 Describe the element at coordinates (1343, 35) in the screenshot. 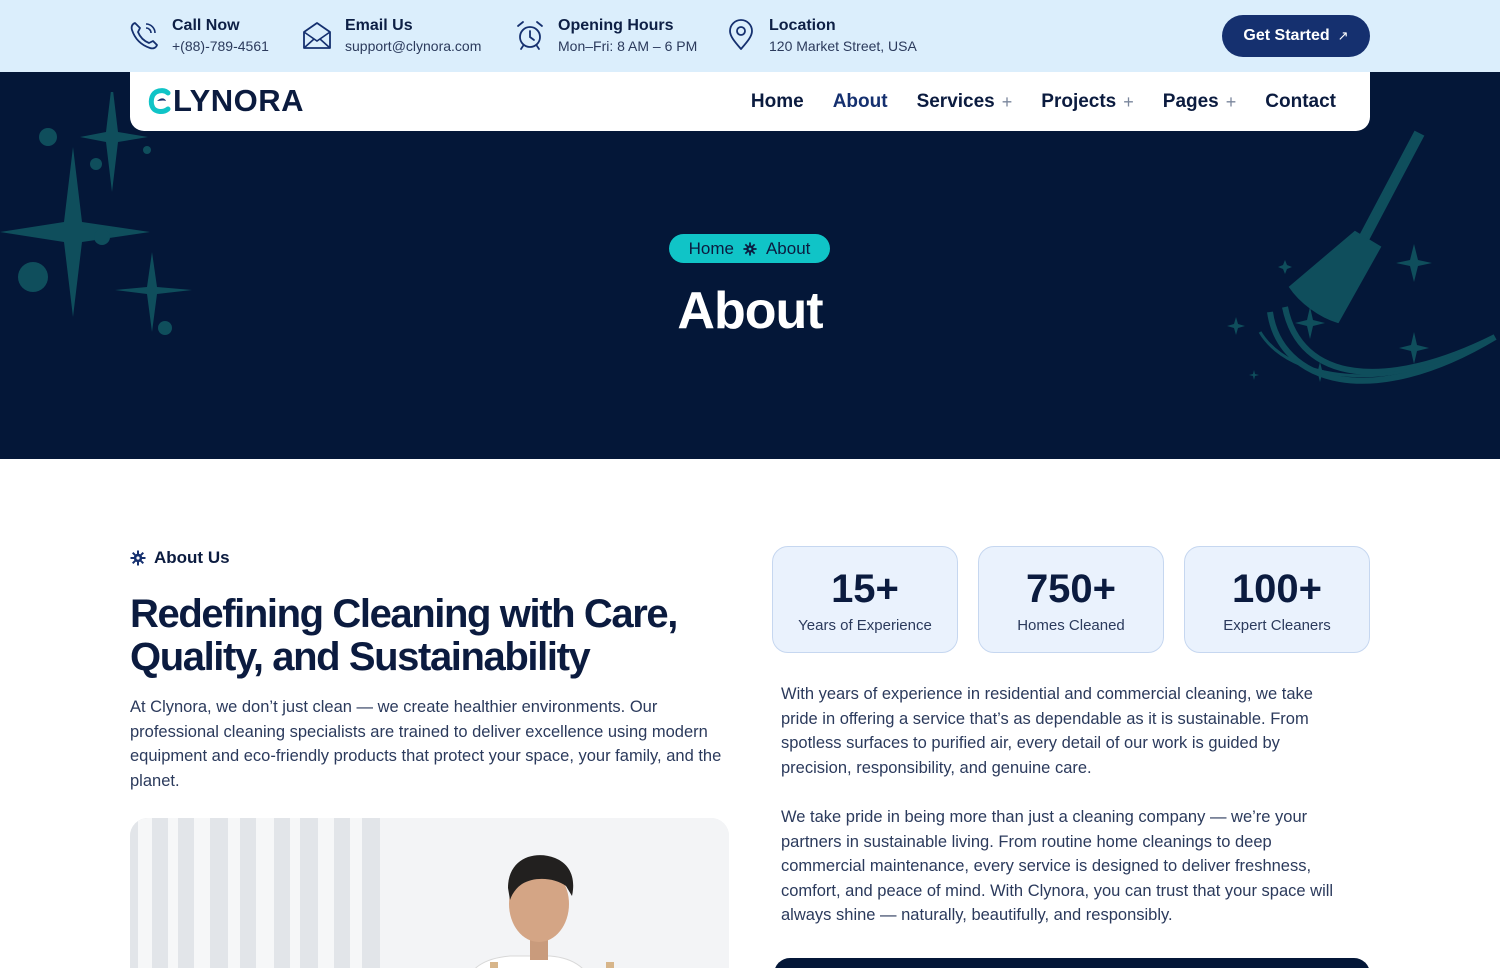

I see `arrow-up-right-icon: ↗` at that location.